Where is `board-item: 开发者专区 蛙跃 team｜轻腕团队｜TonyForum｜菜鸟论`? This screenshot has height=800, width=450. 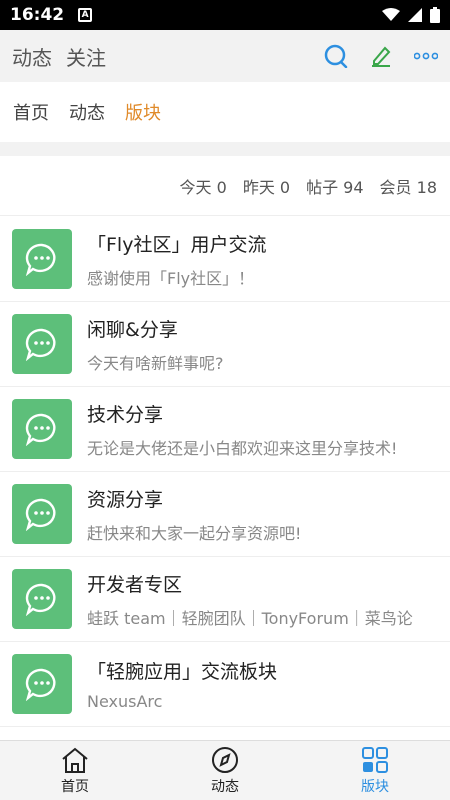
board-item: 开发者专区 蛙跃 team｜轻腕团队｜TonyForum｜菜鸟论 is located at coordinates (225, 599).